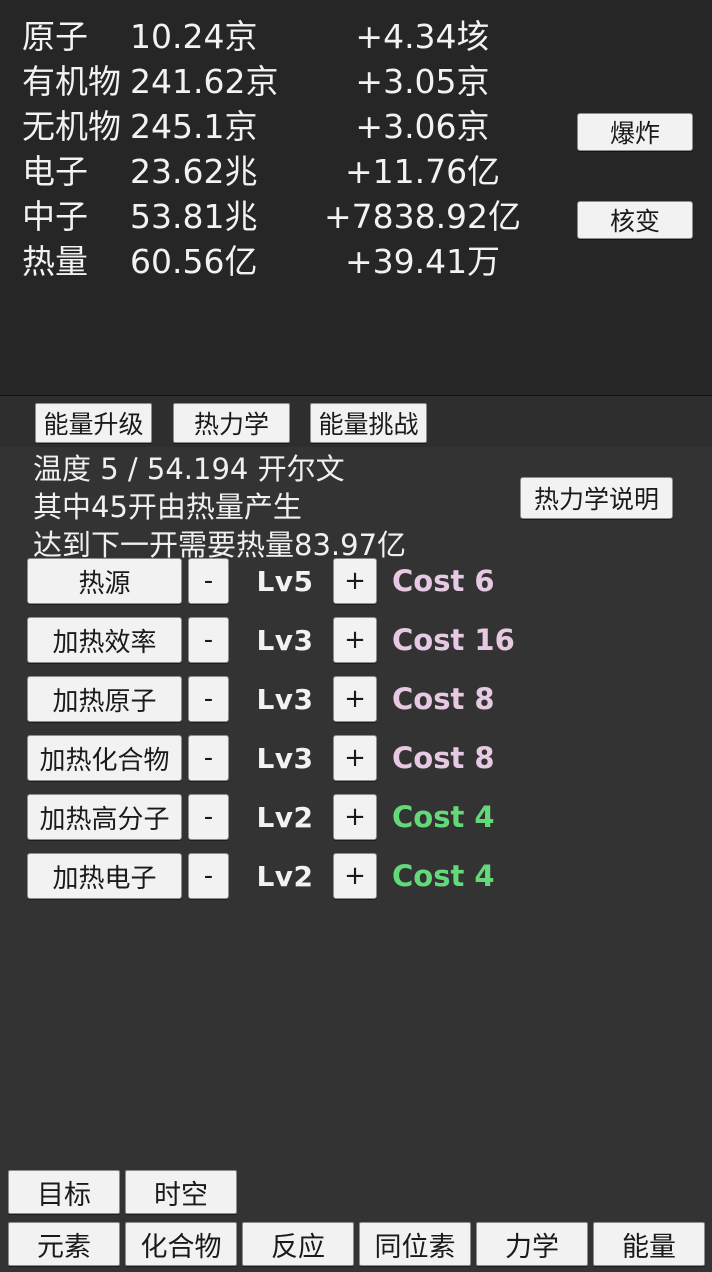 Image resolution: width=712 pixels, height=1272 pixels. I want to click on resource-rate: +4.34垓, so click(422, 36).